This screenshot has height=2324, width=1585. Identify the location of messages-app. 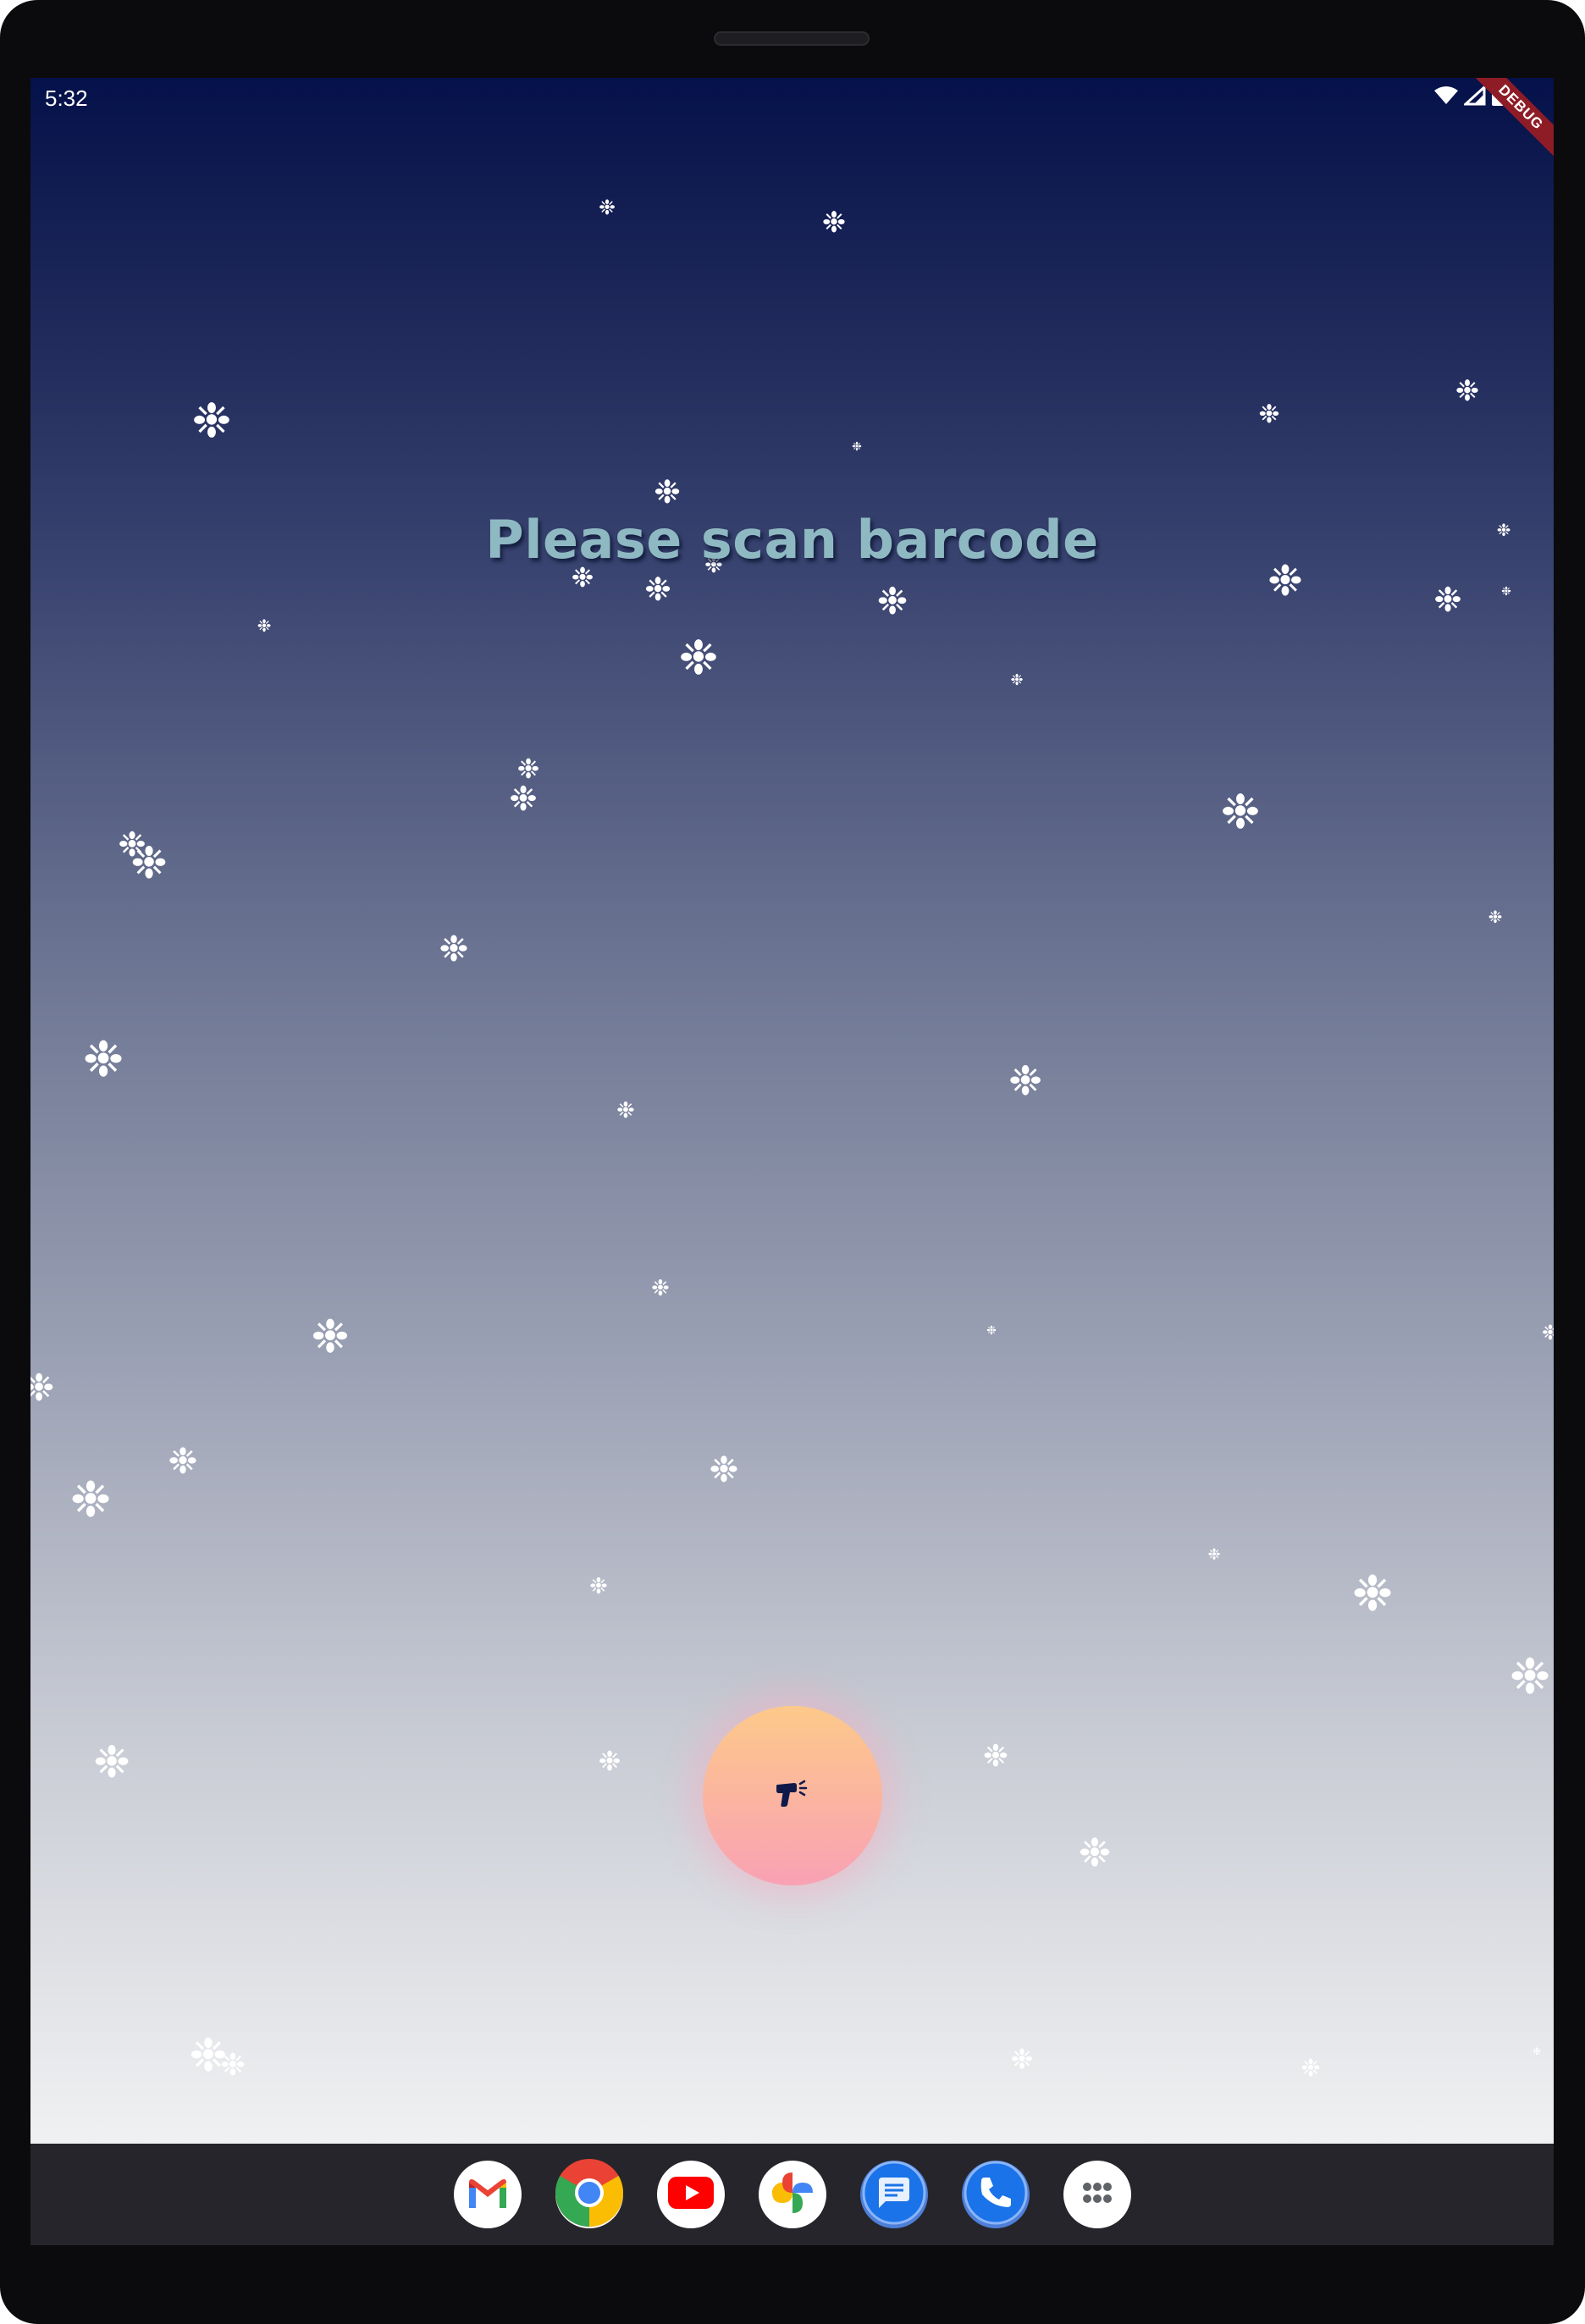
(893, 2195).